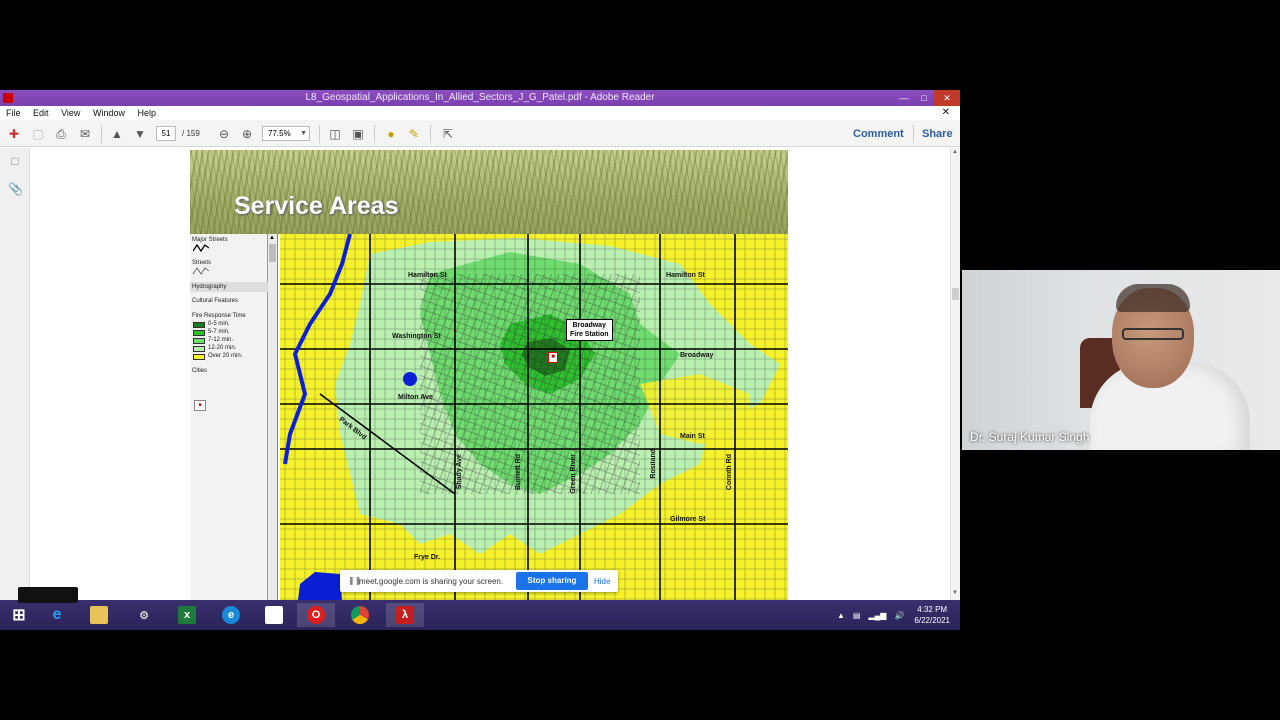 The image size is (1280, 720). Describe the element at coordinates (1030, 437) in the screenshot. I see `participant-name: Dr. Suraj Kumar Singh` at that location.